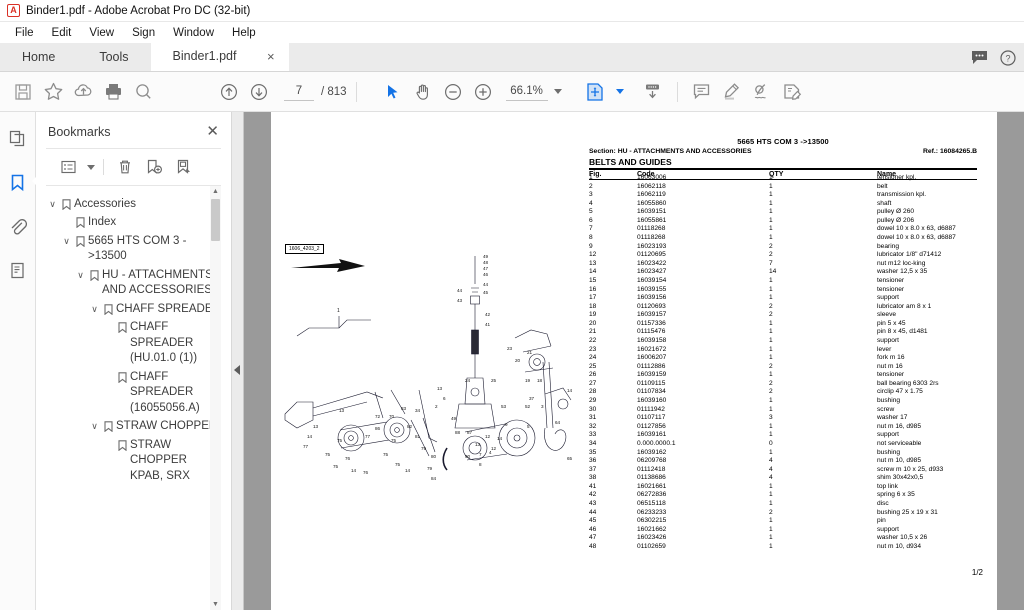 The width and height of the screenshot is (1024, 610). I want to click on cloud-upload-icon, so click(83, 92).